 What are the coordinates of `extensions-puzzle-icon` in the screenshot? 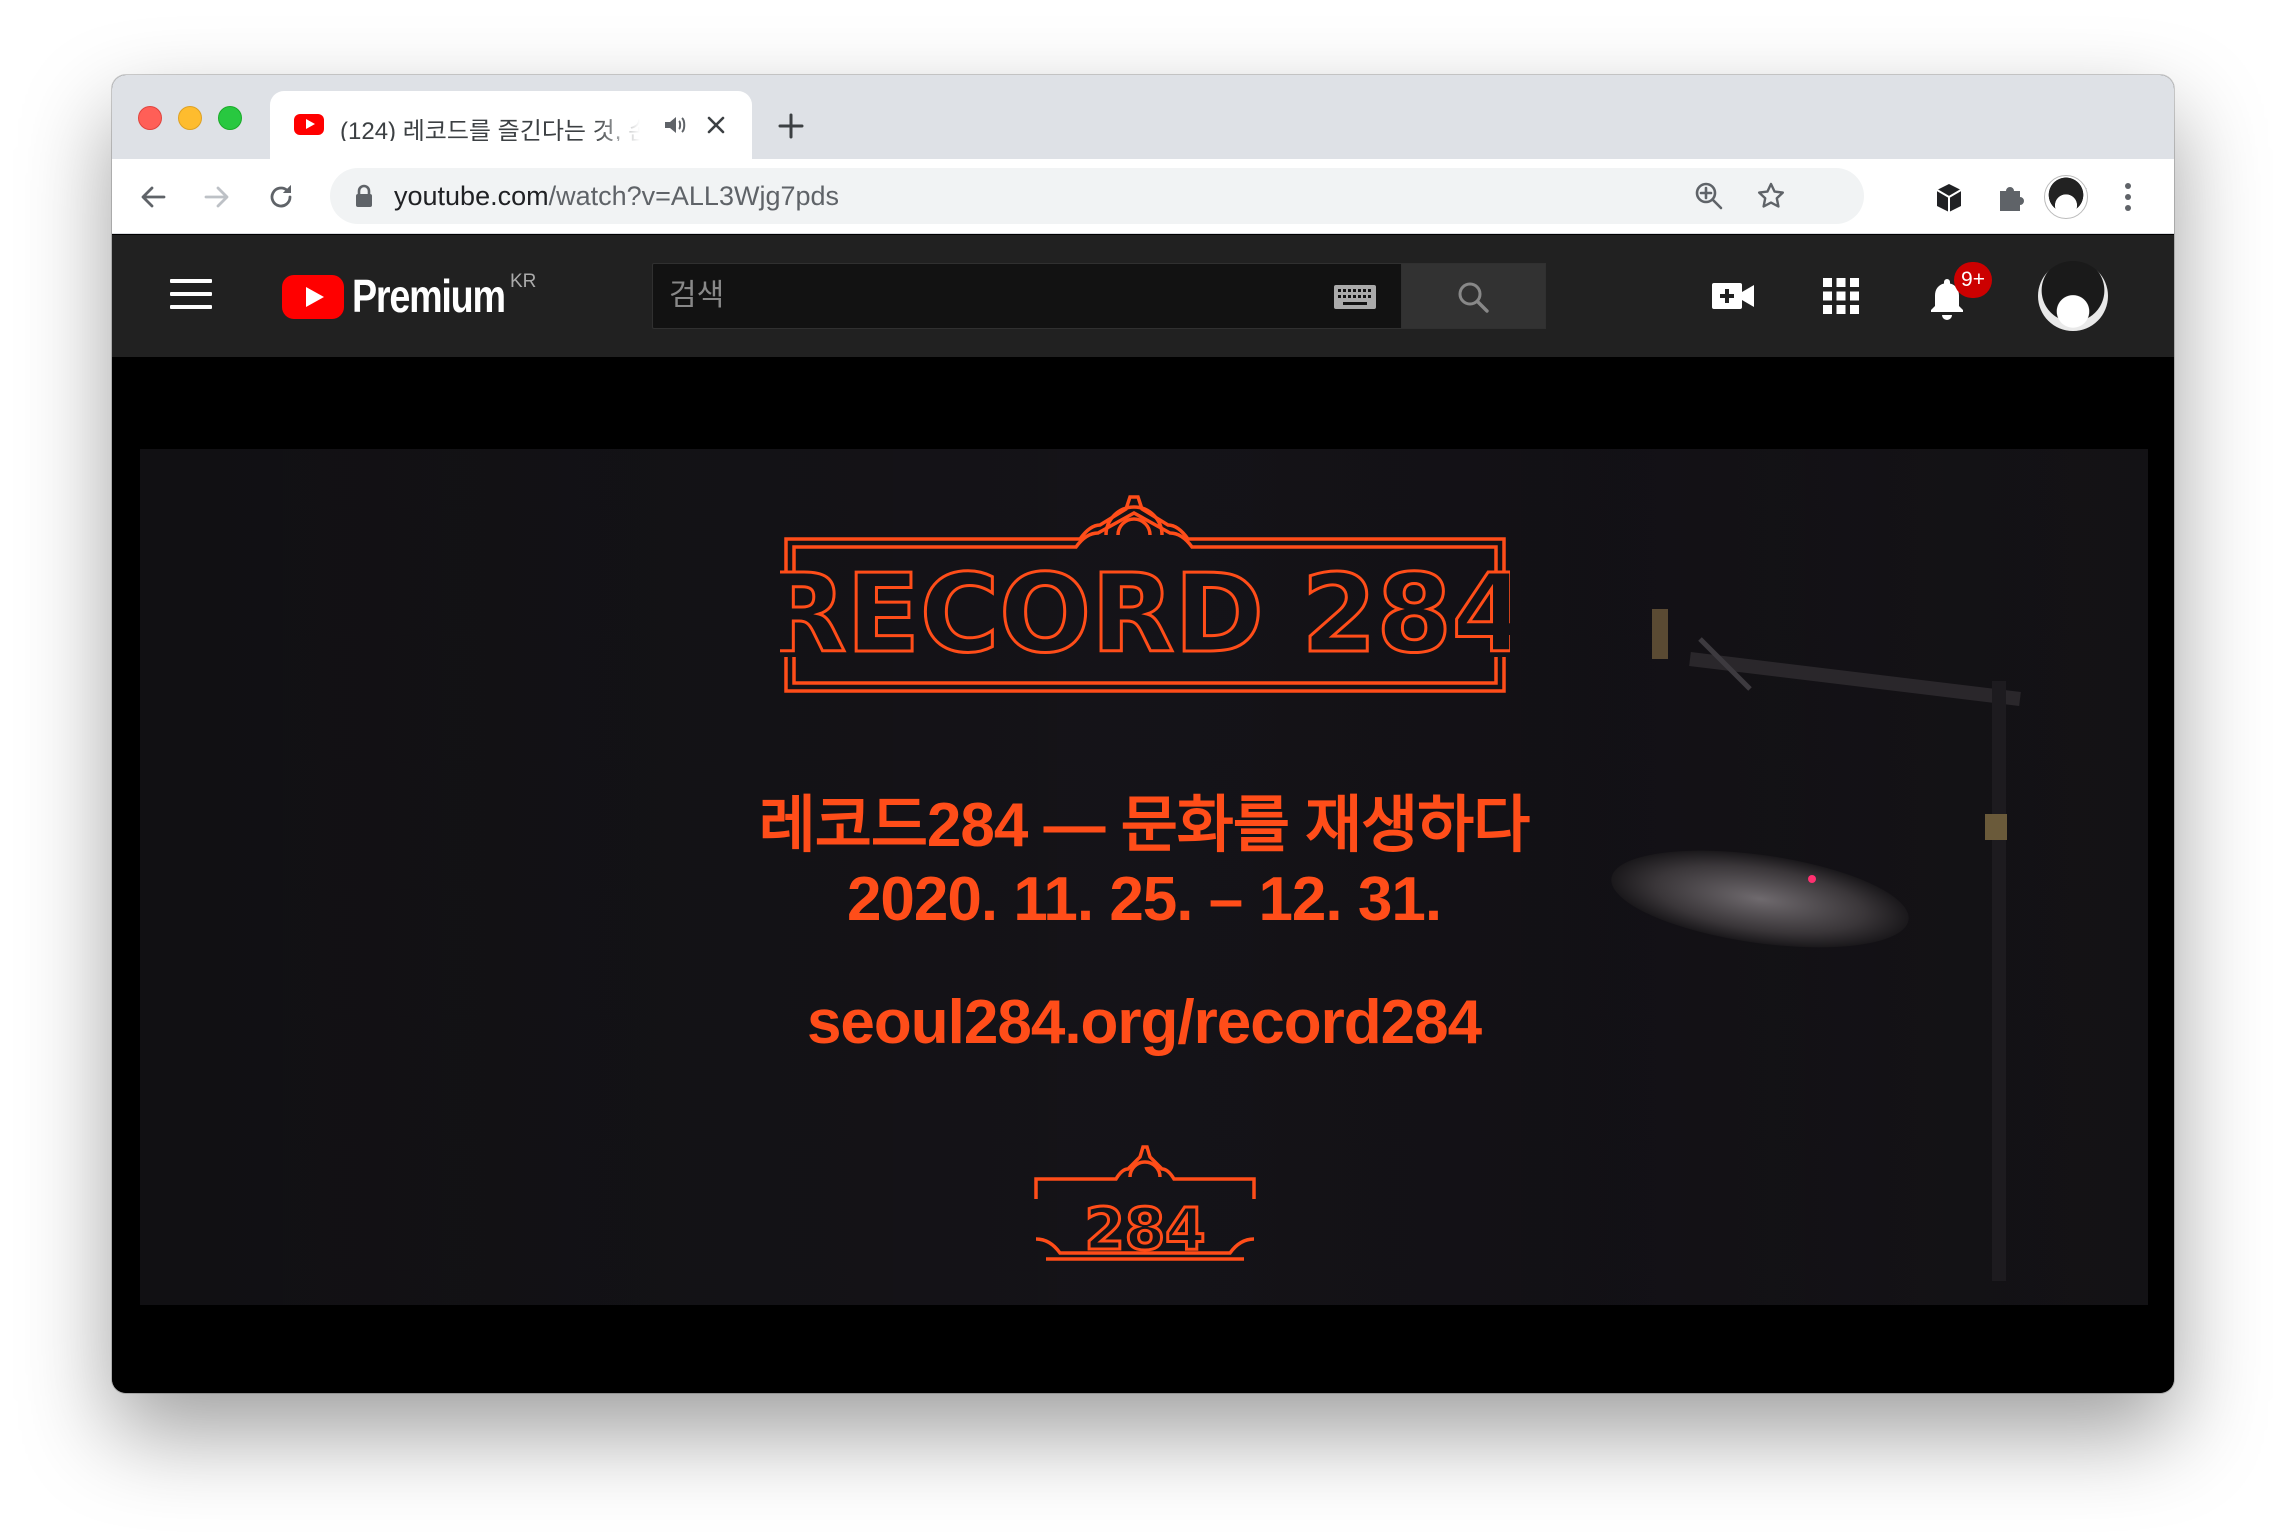 It's located at (2011, 198).